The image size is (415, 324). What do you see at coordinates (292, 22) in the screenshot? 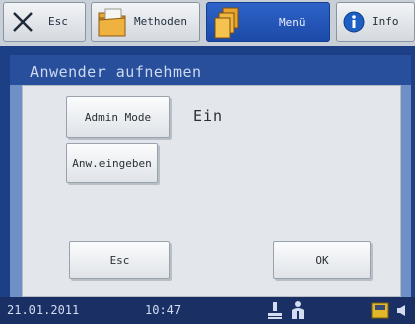
I see `tab-menu-label: Menü` at bounding box center [292, 22].